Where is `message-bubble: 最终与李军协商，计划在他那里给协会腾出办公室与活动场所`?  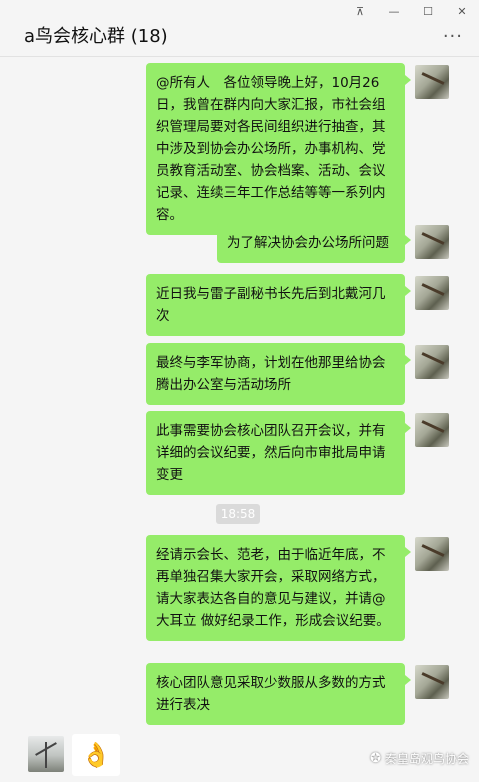
message-bubble: 最终与李军协商，计划在他那里给协会腾出办公室与活动场所 is located at coordinates (278, 374).